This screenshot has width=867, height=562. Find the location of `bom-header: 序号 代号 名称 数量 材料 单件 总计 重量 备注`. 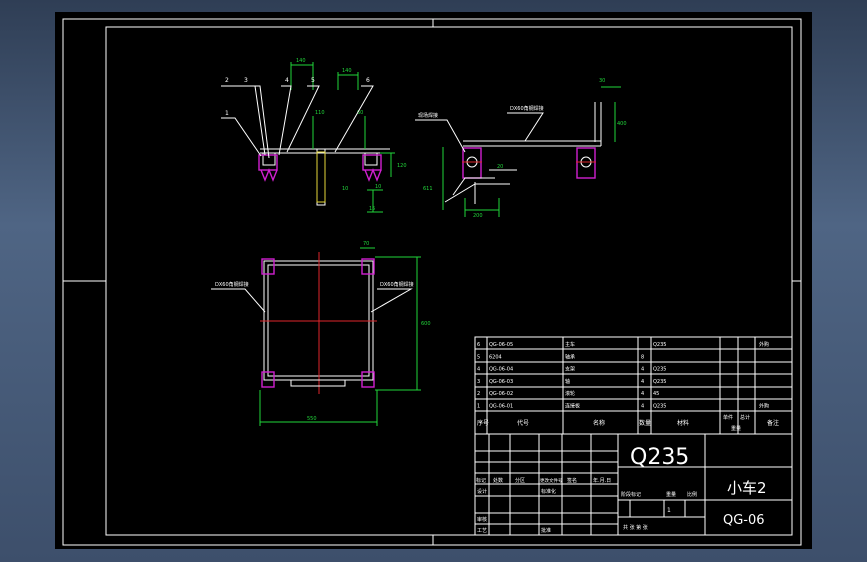

bom-header: 序号 代号 名称 数量 材料 单件 总计 重量 备注 is located at coordinates (628, 423).